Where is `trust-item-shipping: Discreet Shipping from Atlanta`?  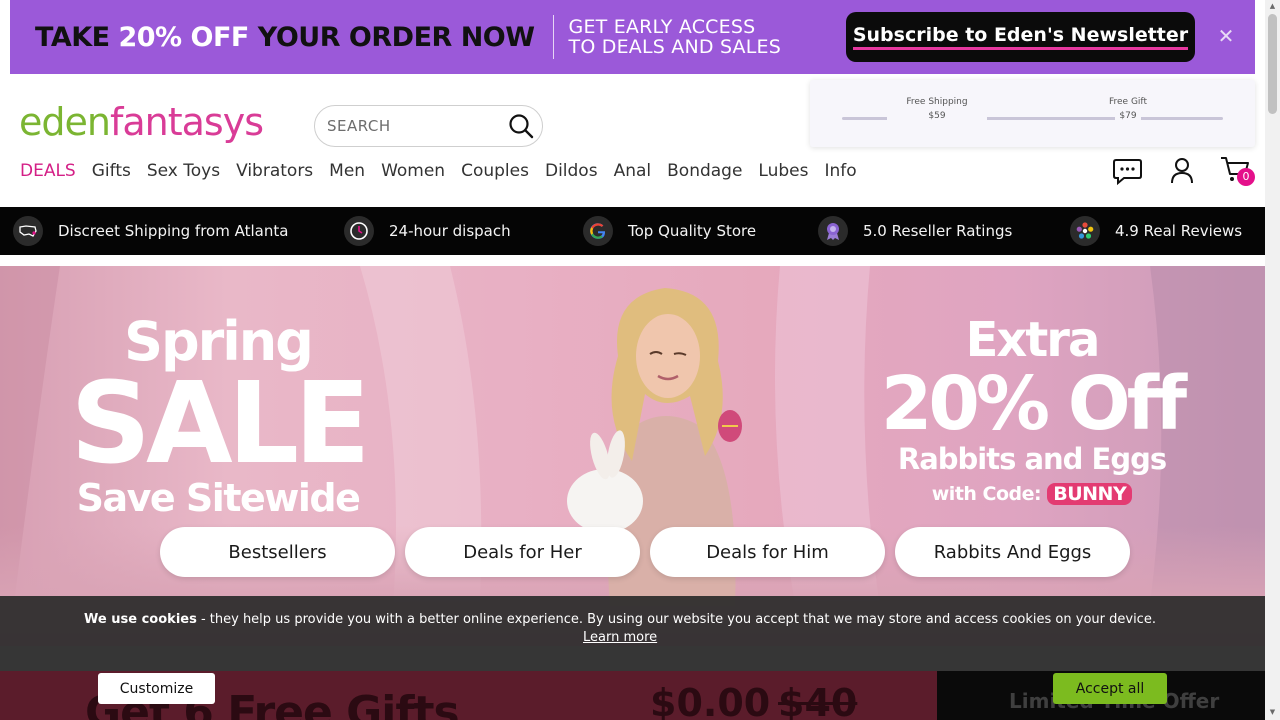 trust-item-shipping: Discreet Shipping from Atlanta is located at coordinates (150, 231).